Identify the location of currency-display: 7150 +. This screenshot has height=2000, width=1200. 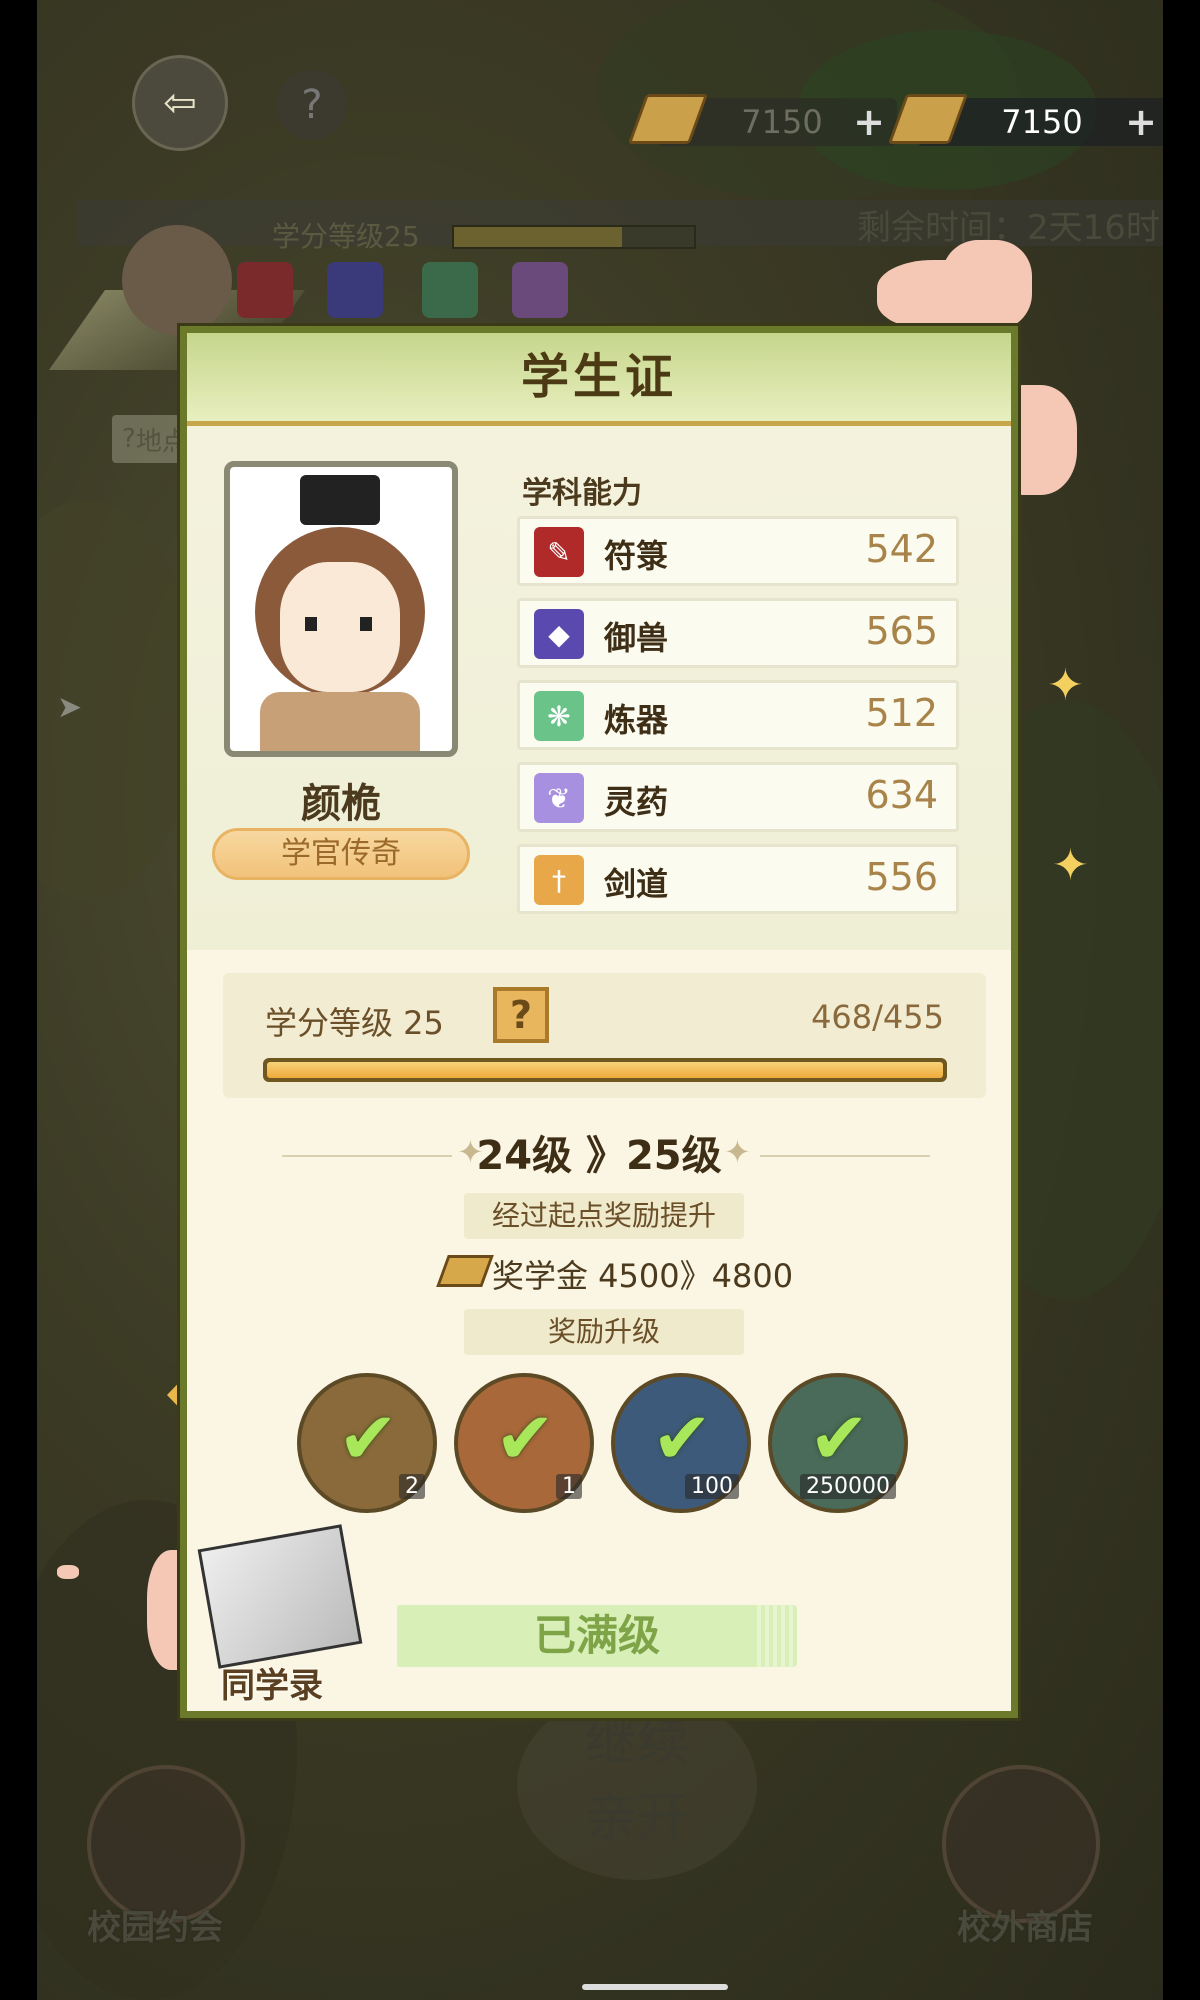
(1025, 120).